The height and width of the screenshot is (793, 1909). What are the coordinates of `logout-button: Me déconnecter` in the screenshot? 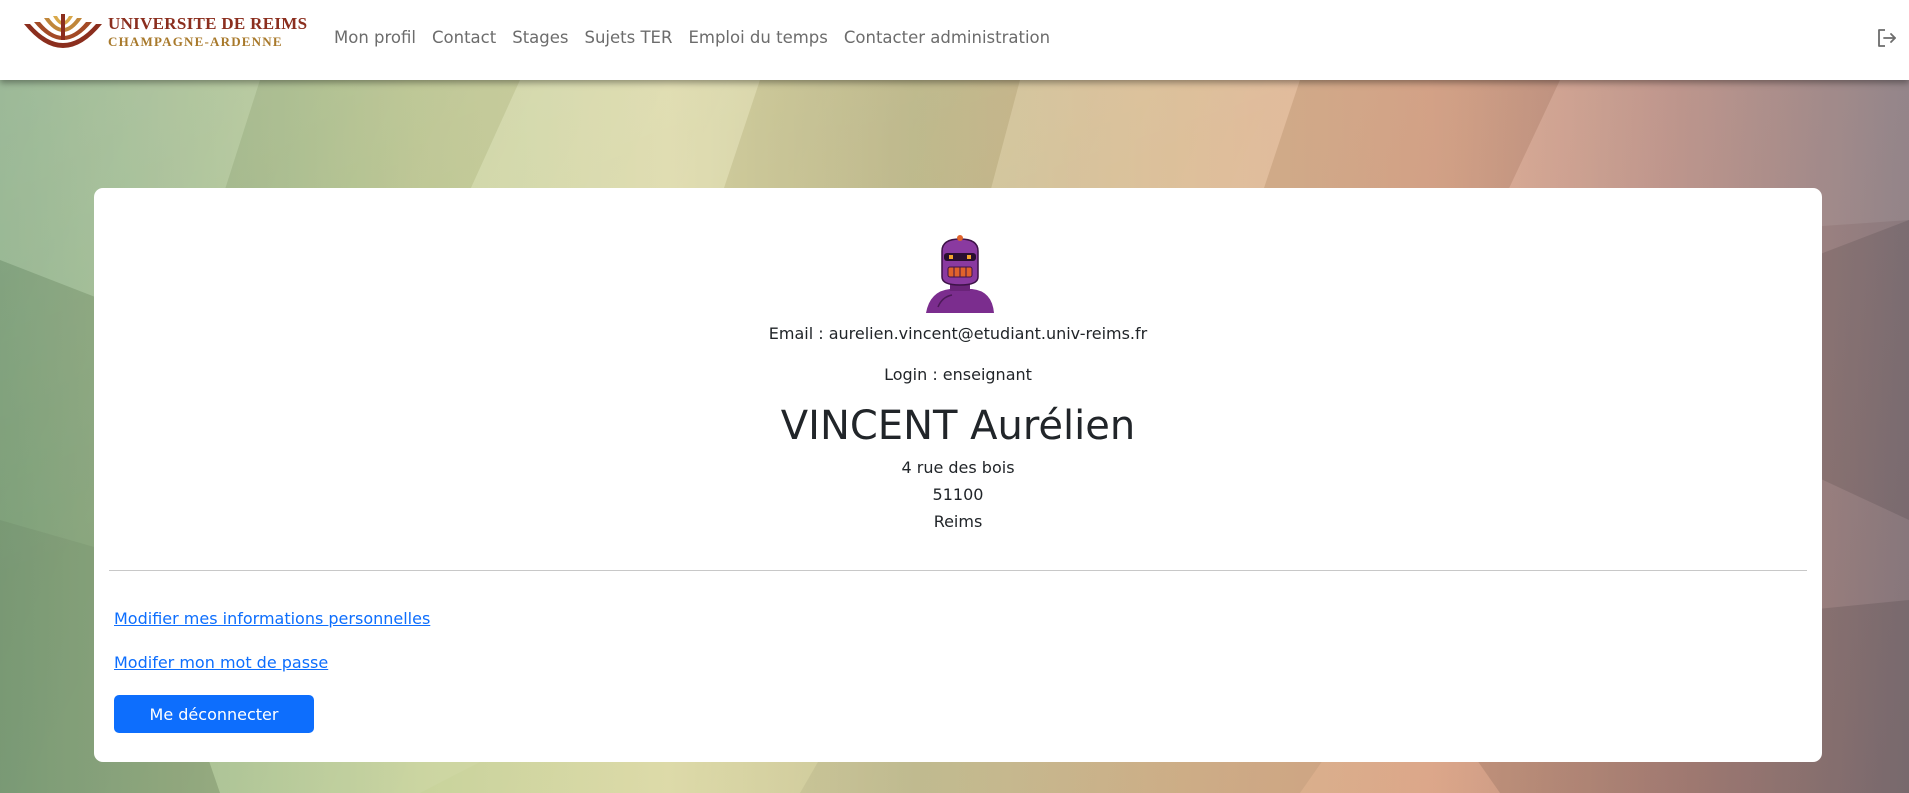 It's located at (214, 714).